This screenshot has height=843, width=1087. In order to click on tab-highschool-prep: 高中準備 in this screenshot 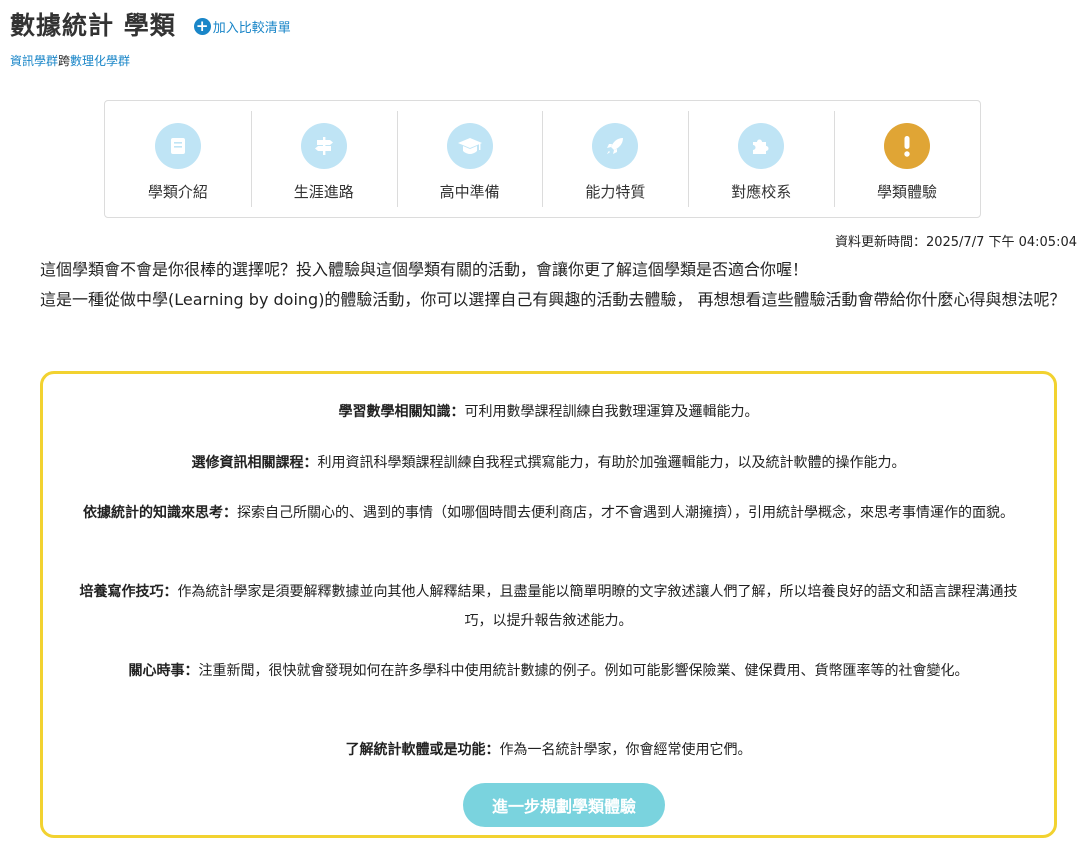, I will do `click(469, 159)`.